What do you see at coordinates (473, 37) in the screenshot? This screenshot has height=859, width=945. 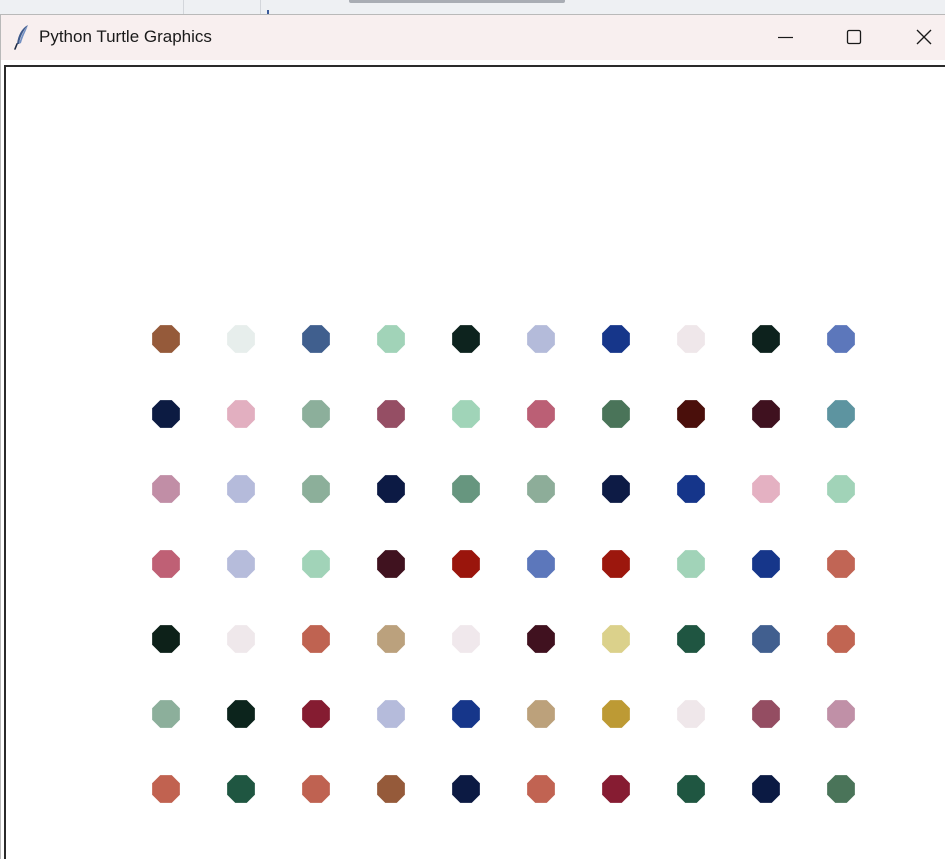 I see `title-bar: Python Turtle Graphics` at bounding box center [473, 37].